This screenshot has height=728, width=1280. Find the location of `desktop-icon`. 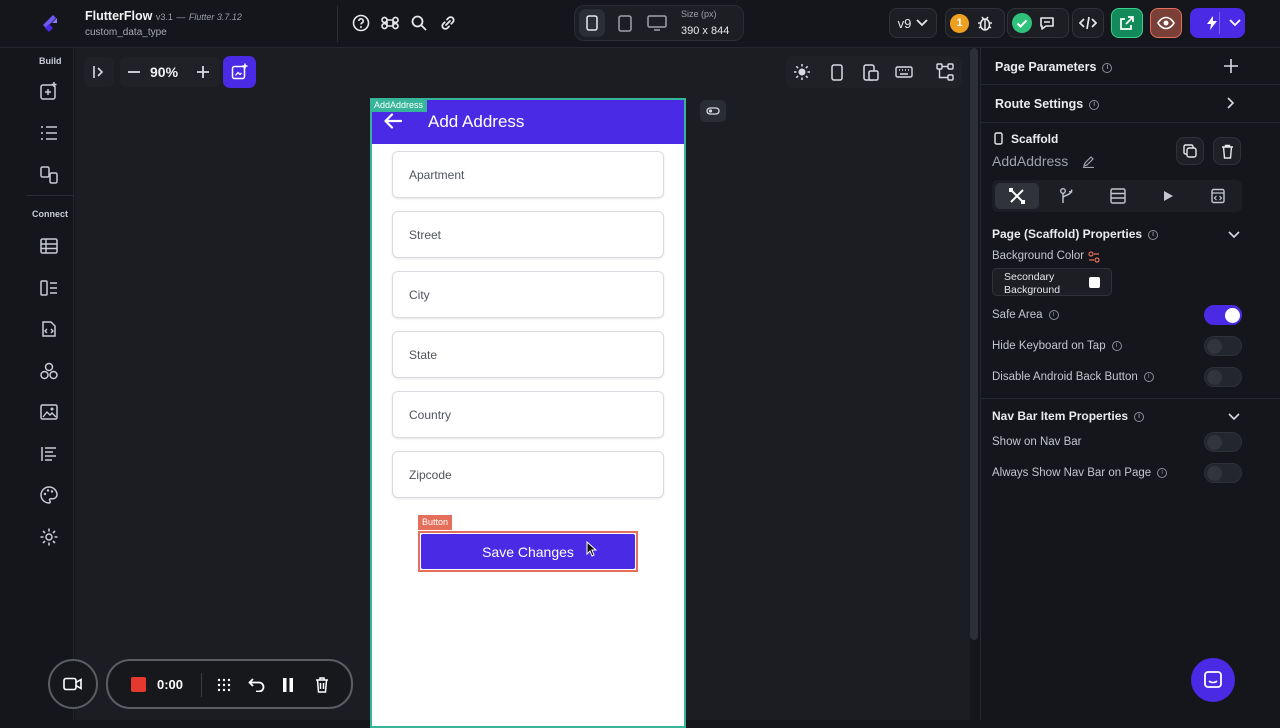

desktop-icon is located at coordinates (657, 23).